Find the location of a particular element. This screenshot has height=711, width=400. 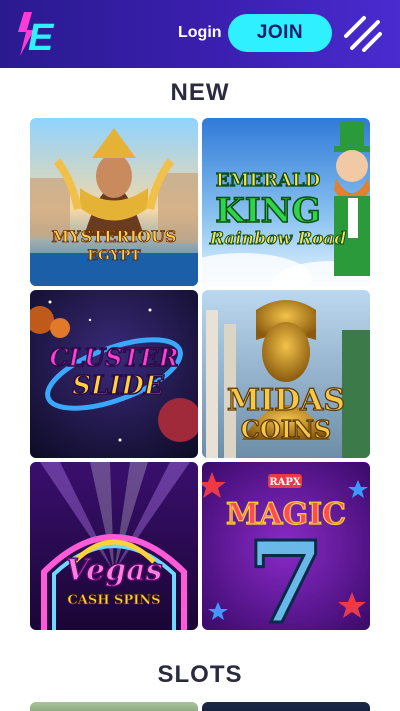

game-title-line2: EGYPT is located at coordinates (114, 256).